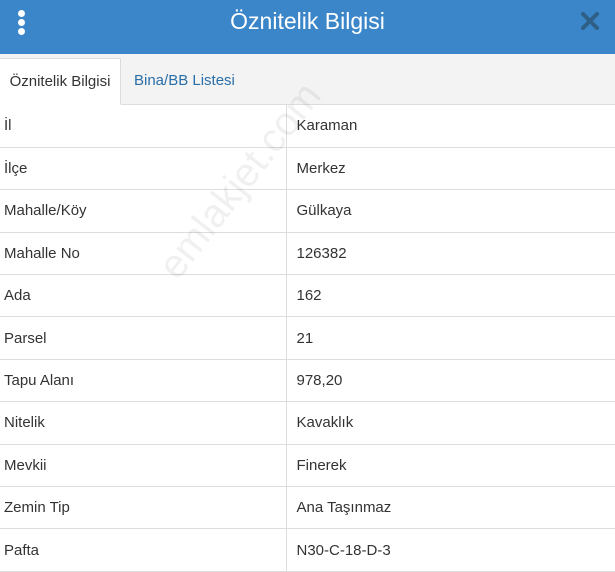 This screenshot has width=615, height=572. Describe the element at coordinates (590, 21) in the screenshot. I see `close-icon` at that location.